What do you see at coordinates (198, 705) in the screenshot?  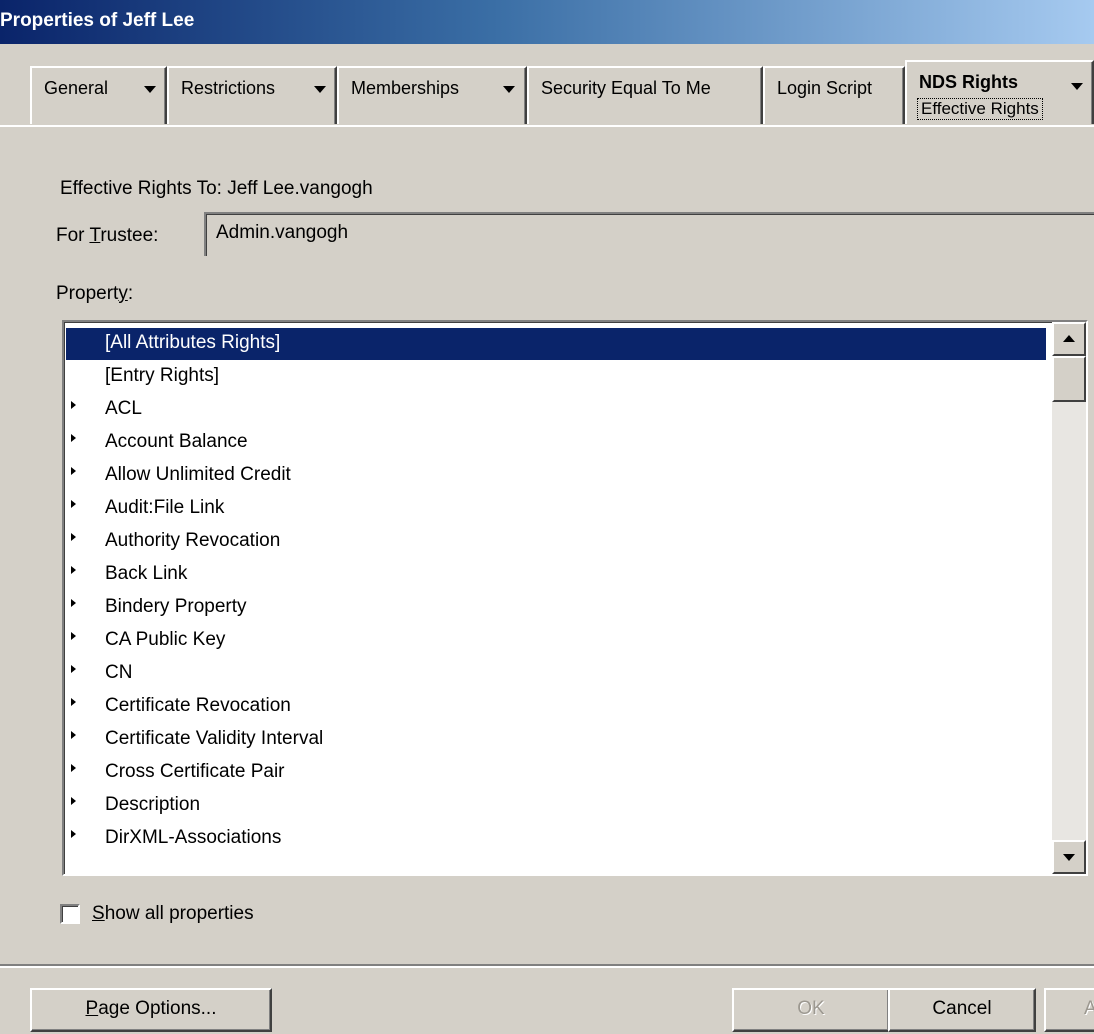 I see `list-item-label: Certificate Revocation` at bounding box center [198, 705].